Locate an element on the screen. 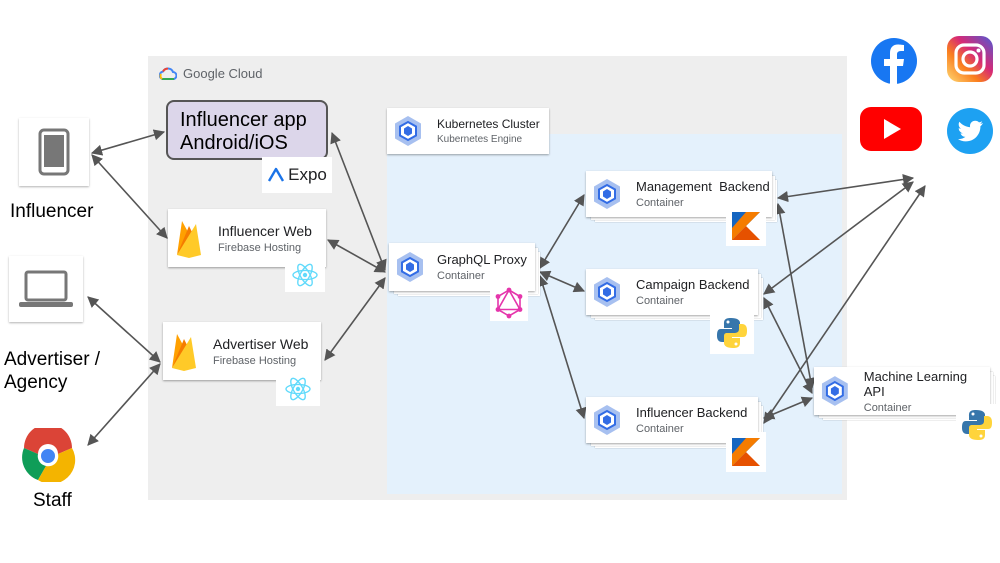 This screenshot has height=563, width=1000. staff-app-icon is located at coordinates (49, 454).